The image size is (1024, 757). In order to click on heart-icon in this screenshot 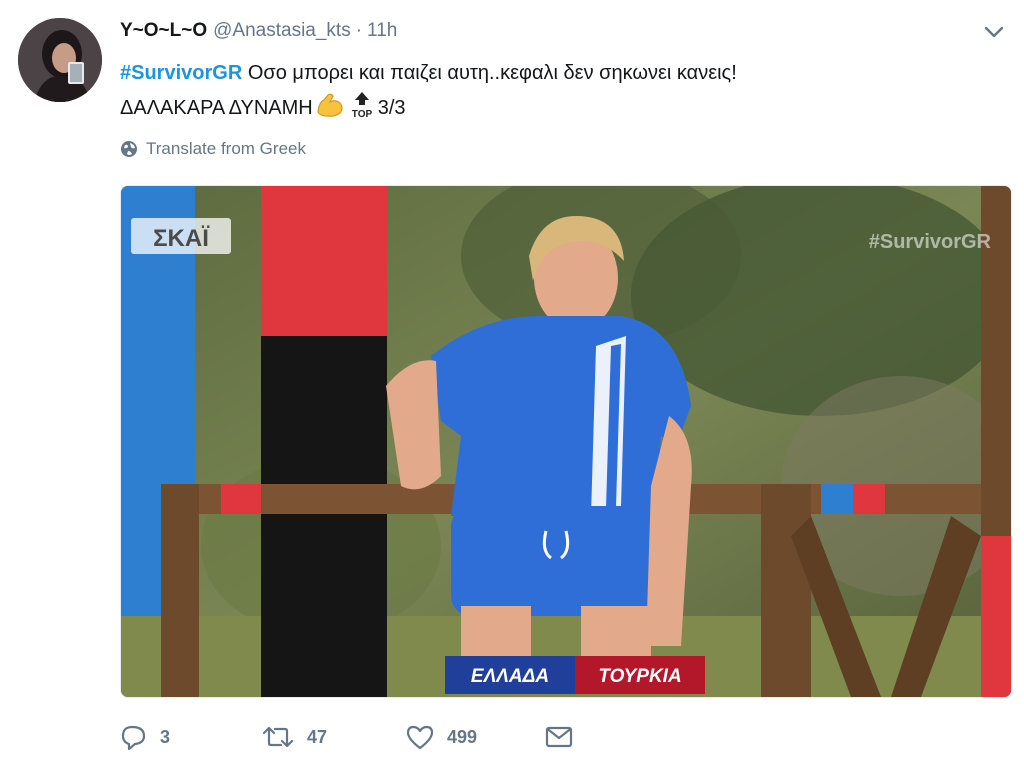, I will do `click(420, 737)`.